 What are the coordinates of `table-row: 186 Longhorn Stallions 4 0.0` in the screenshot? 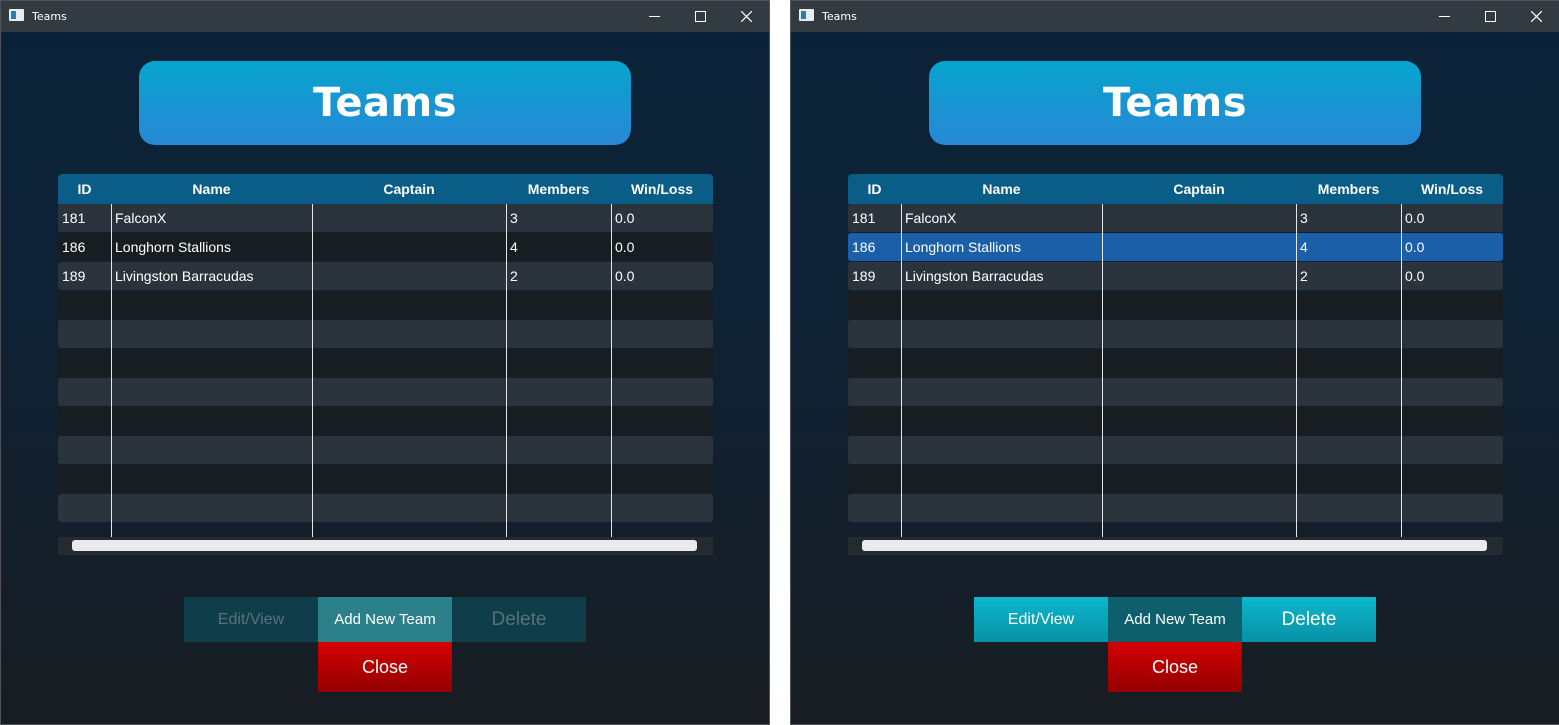 It's located at (385, 247).